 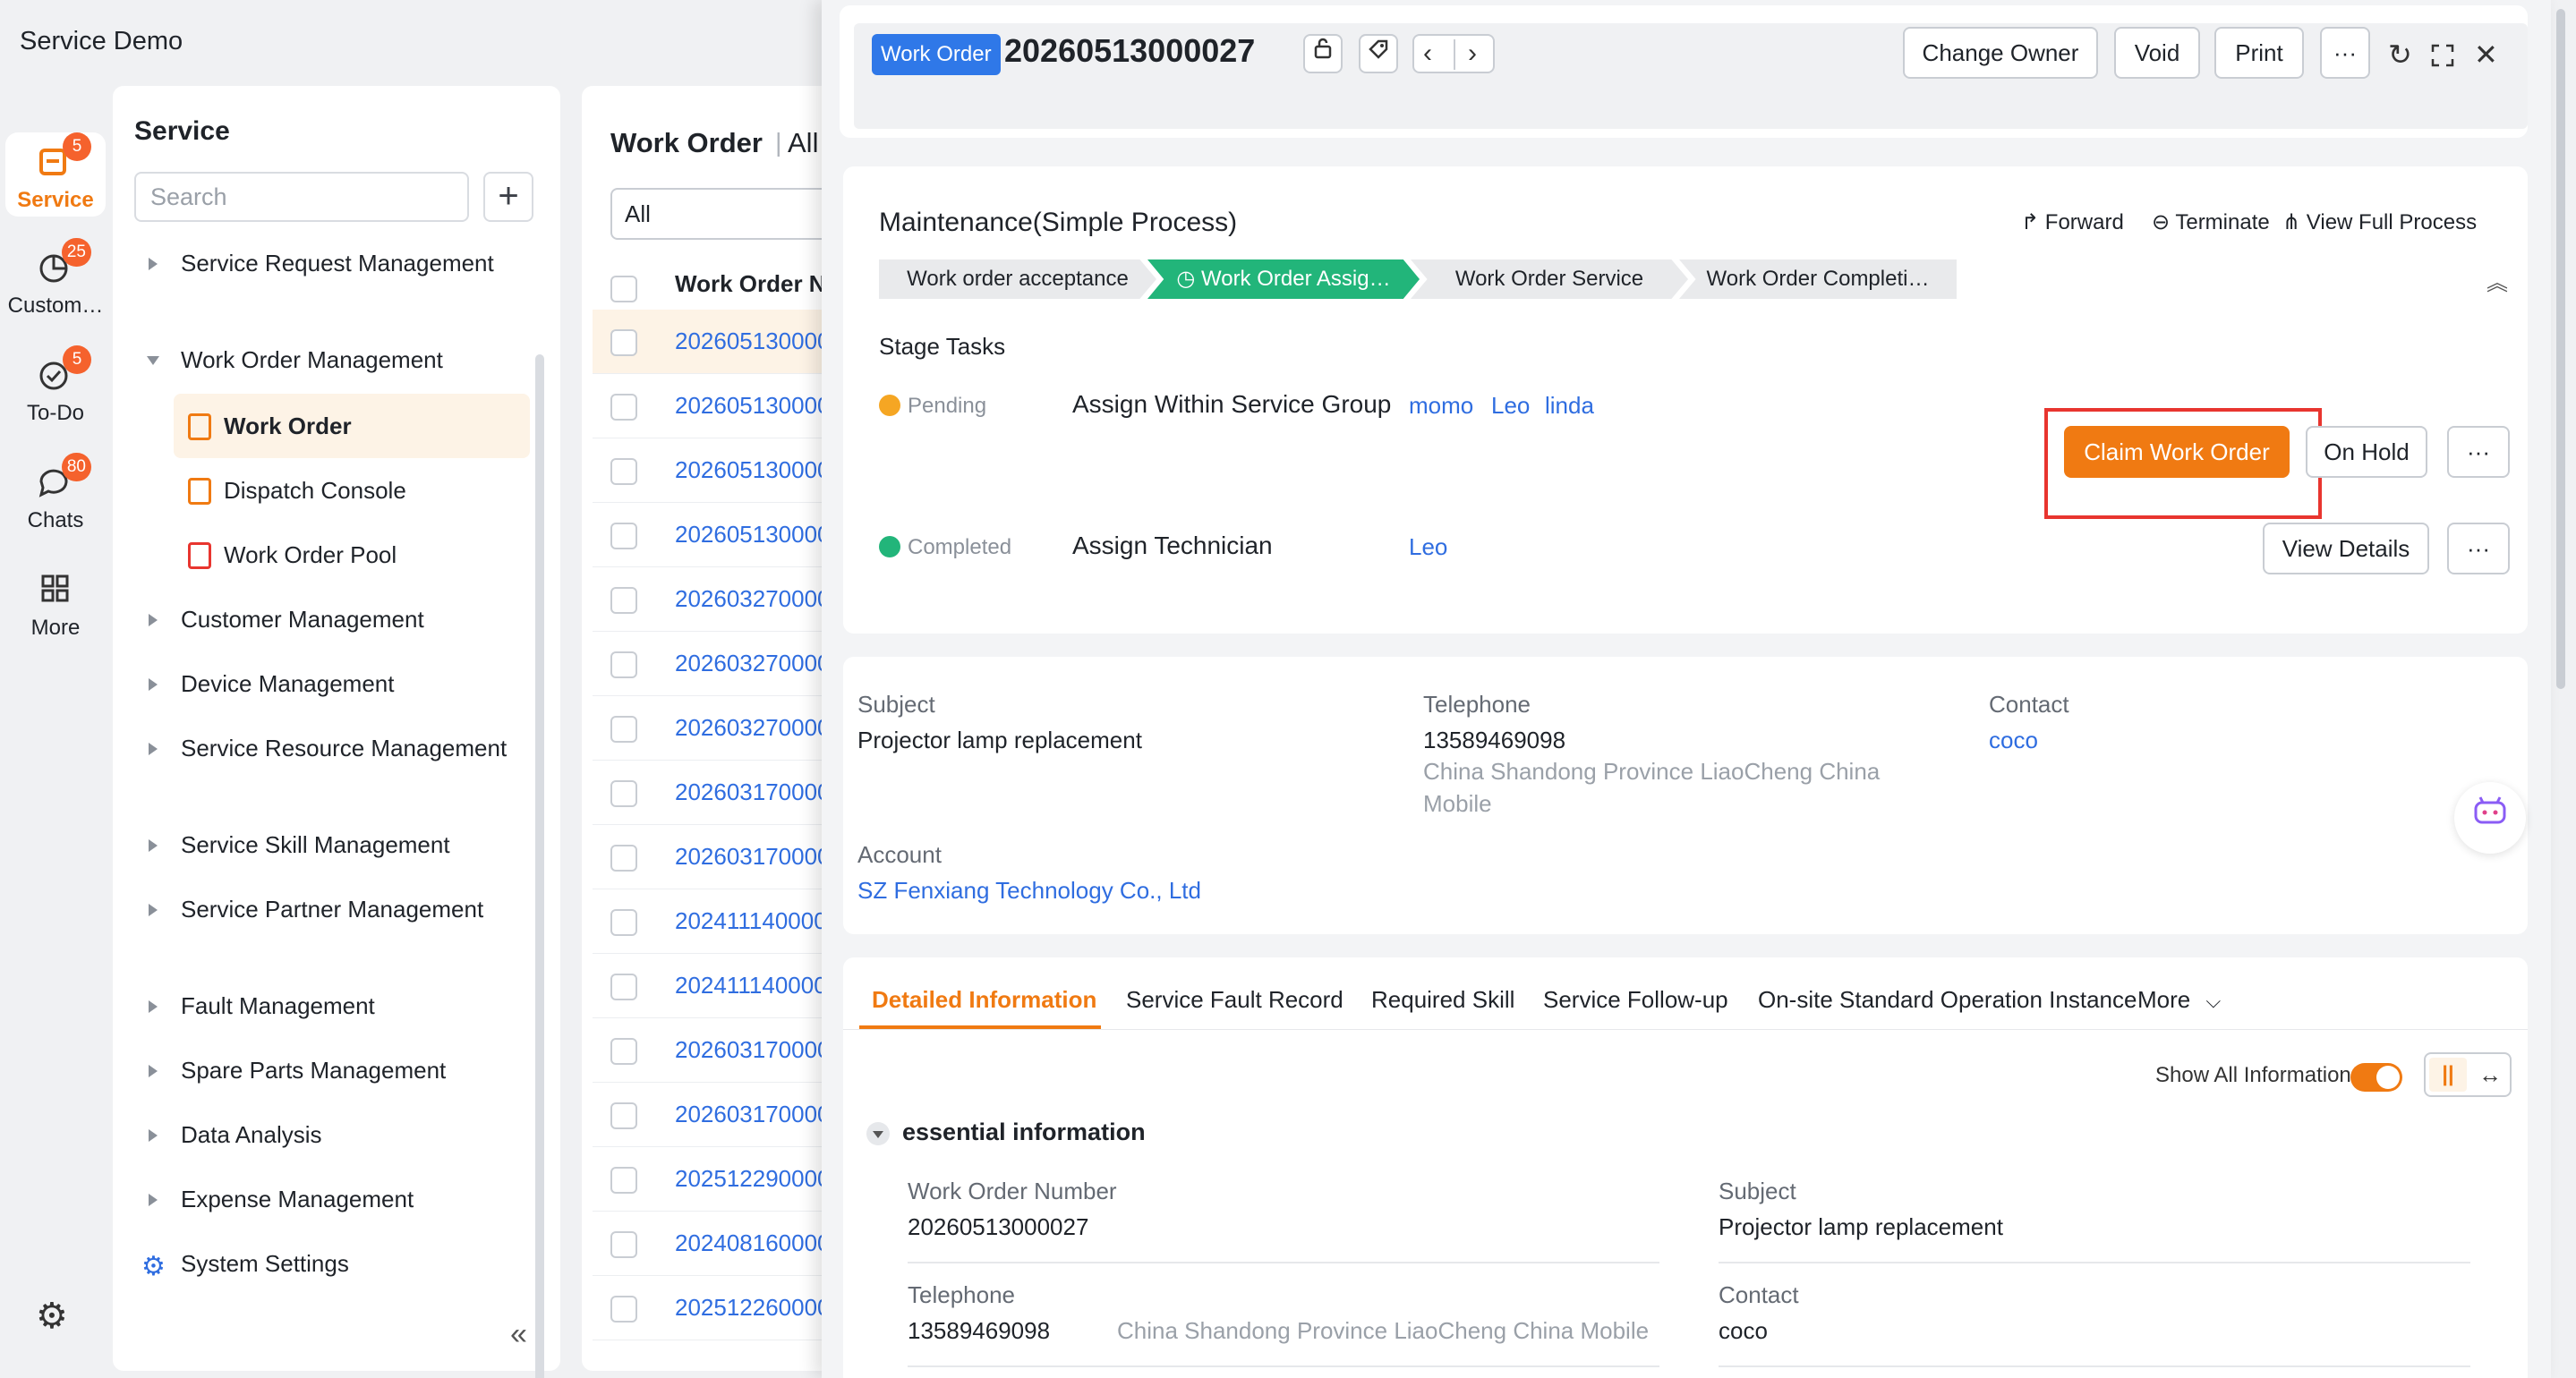 I want to click on void-button: Void, so click(x=2157, y=53).